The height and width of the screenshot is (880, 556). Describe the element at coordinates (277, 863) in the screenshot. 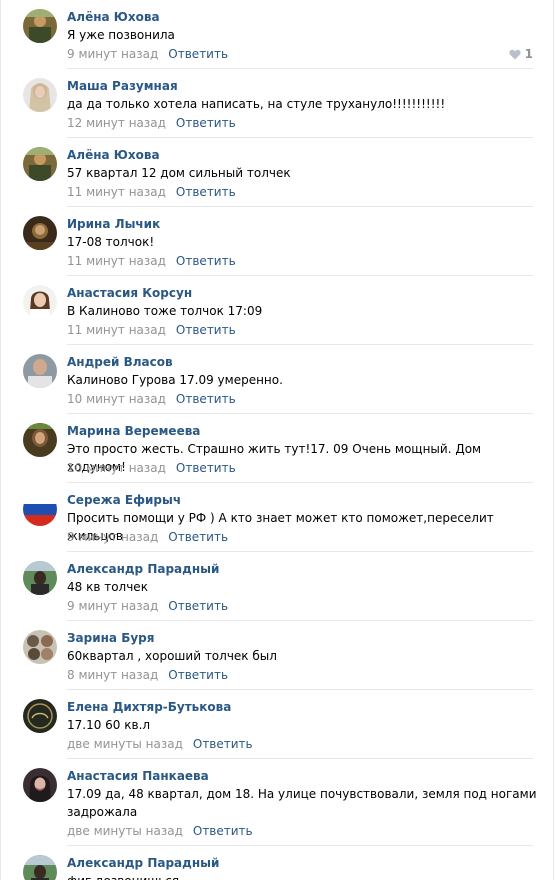

I see `comment-item: Александр Парадный фиг дозвонишься` at that location.